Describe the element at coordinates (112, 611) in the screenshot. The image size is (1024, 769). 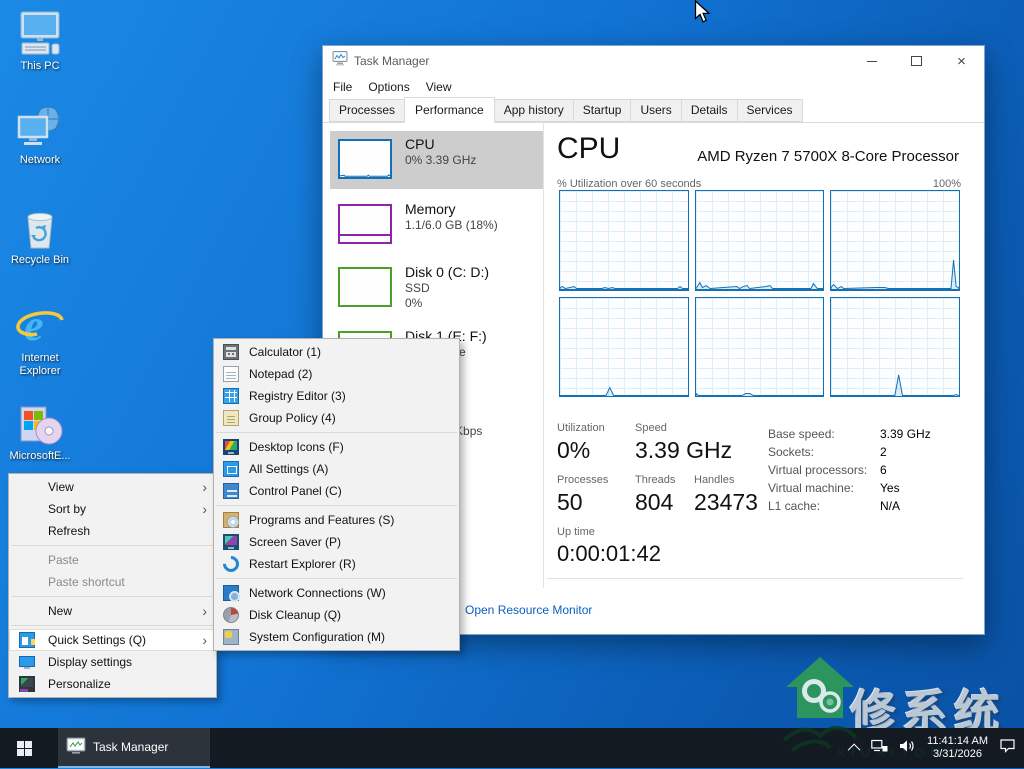
I see `menu-item-new: New ›` at that location.